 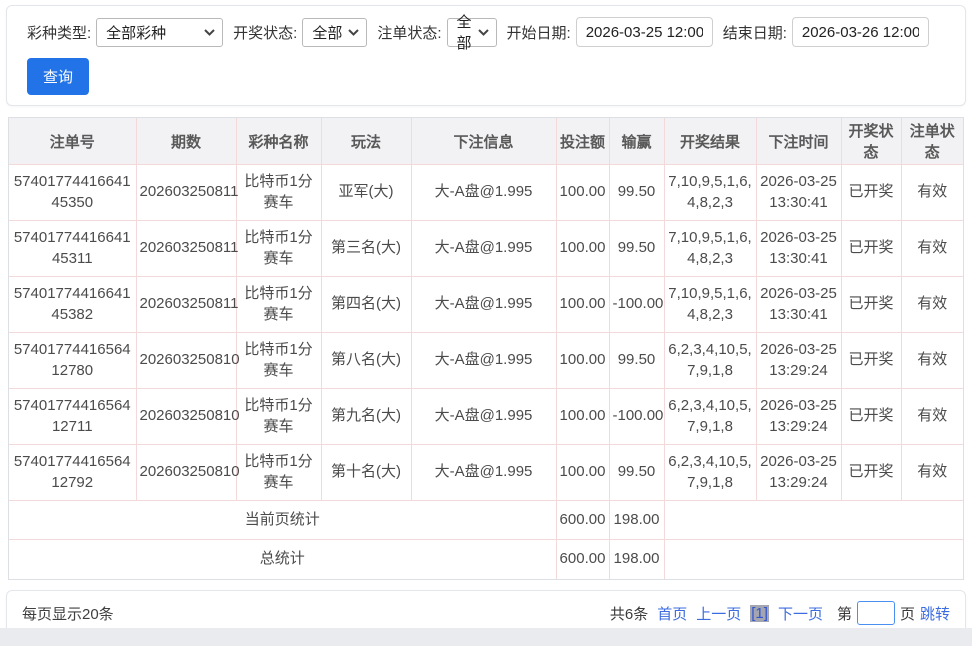 I want to click on page-summary-winloss-total: 198.00, so click(x=636, y=520).